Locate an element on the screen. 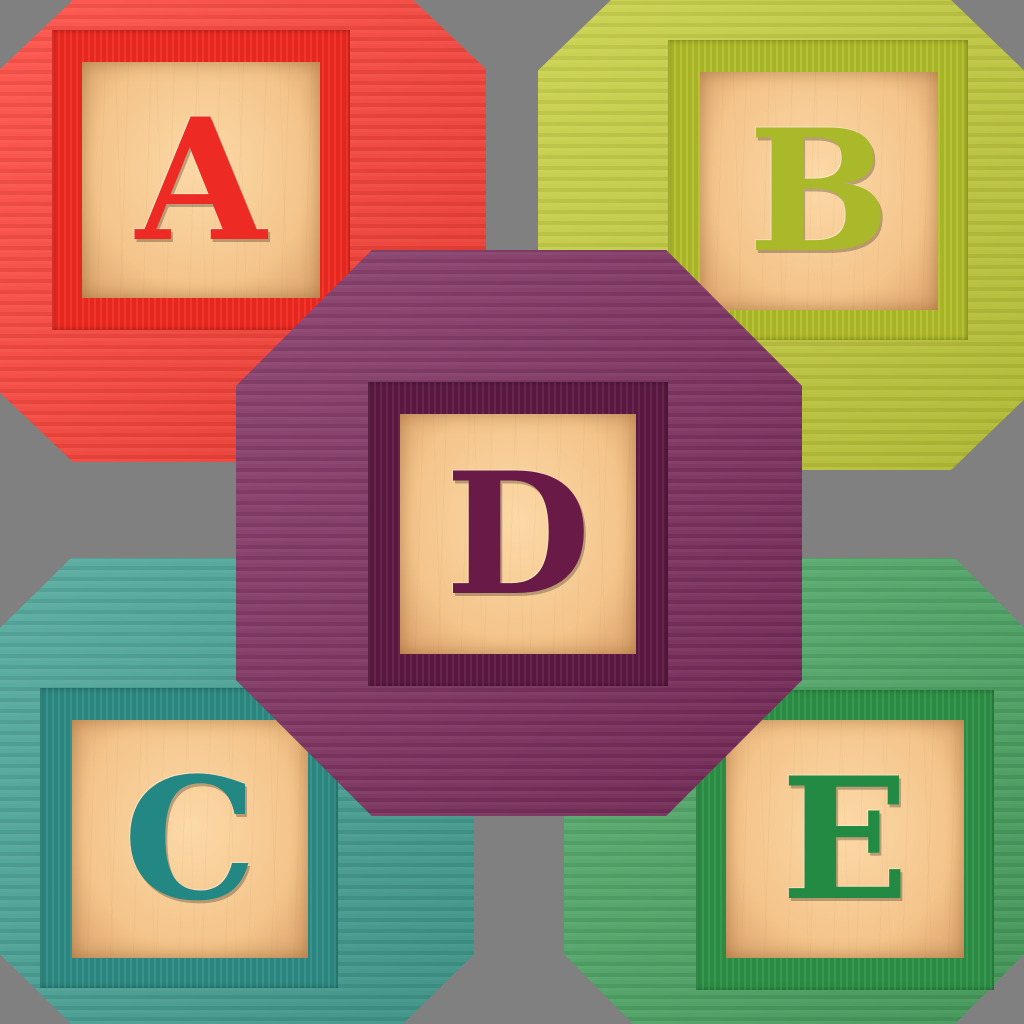 This screenshot has height=1024, width=1024. block-a-letter: A is located at coordinates (201, 180).